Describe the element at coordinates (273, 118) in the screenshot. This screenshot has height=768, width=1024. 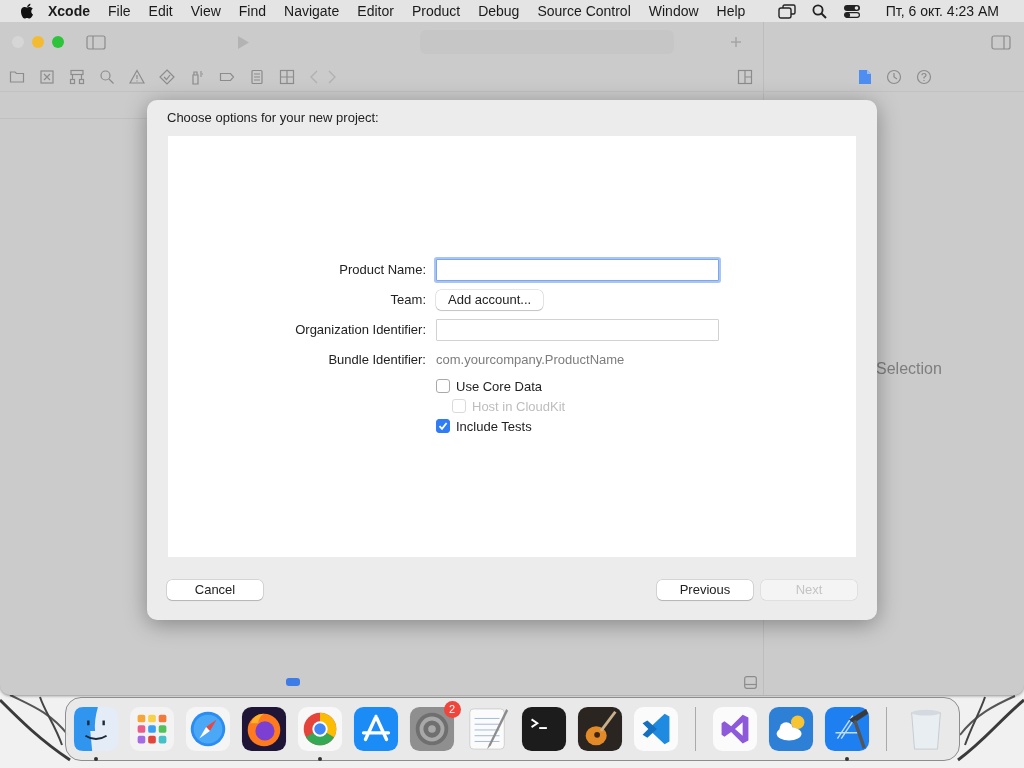
I see `dialog-title: Choose options for your new project:` at that location.